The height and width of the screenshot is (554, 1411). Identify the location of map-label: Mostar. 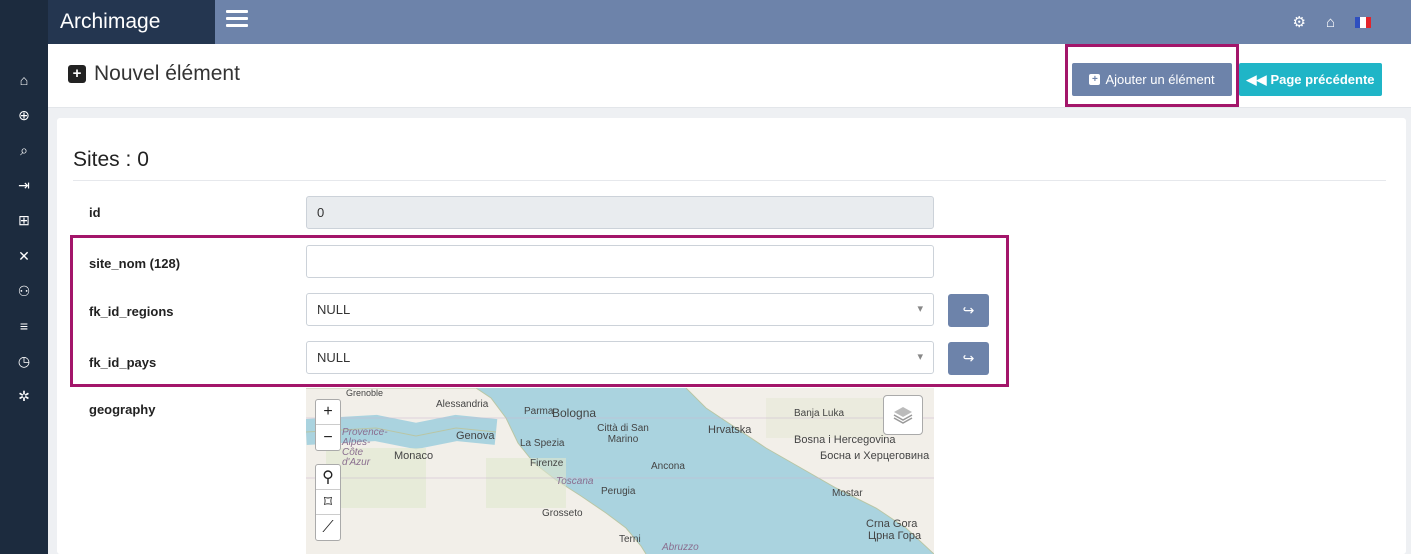
(847, 493).